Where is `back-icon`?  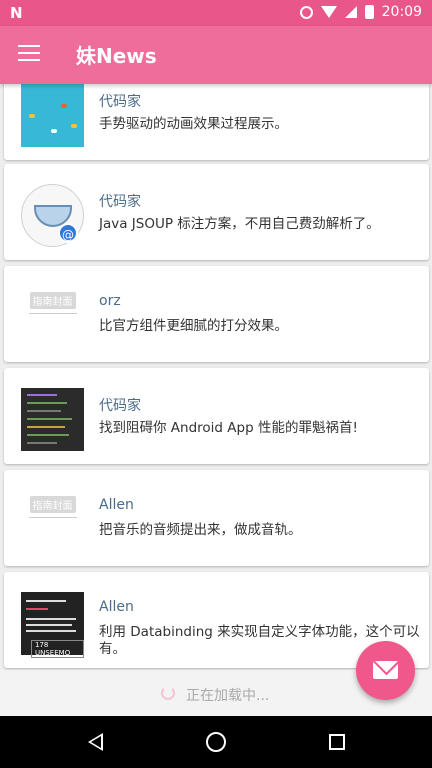 back-icon is located at coordinates (95, 742).